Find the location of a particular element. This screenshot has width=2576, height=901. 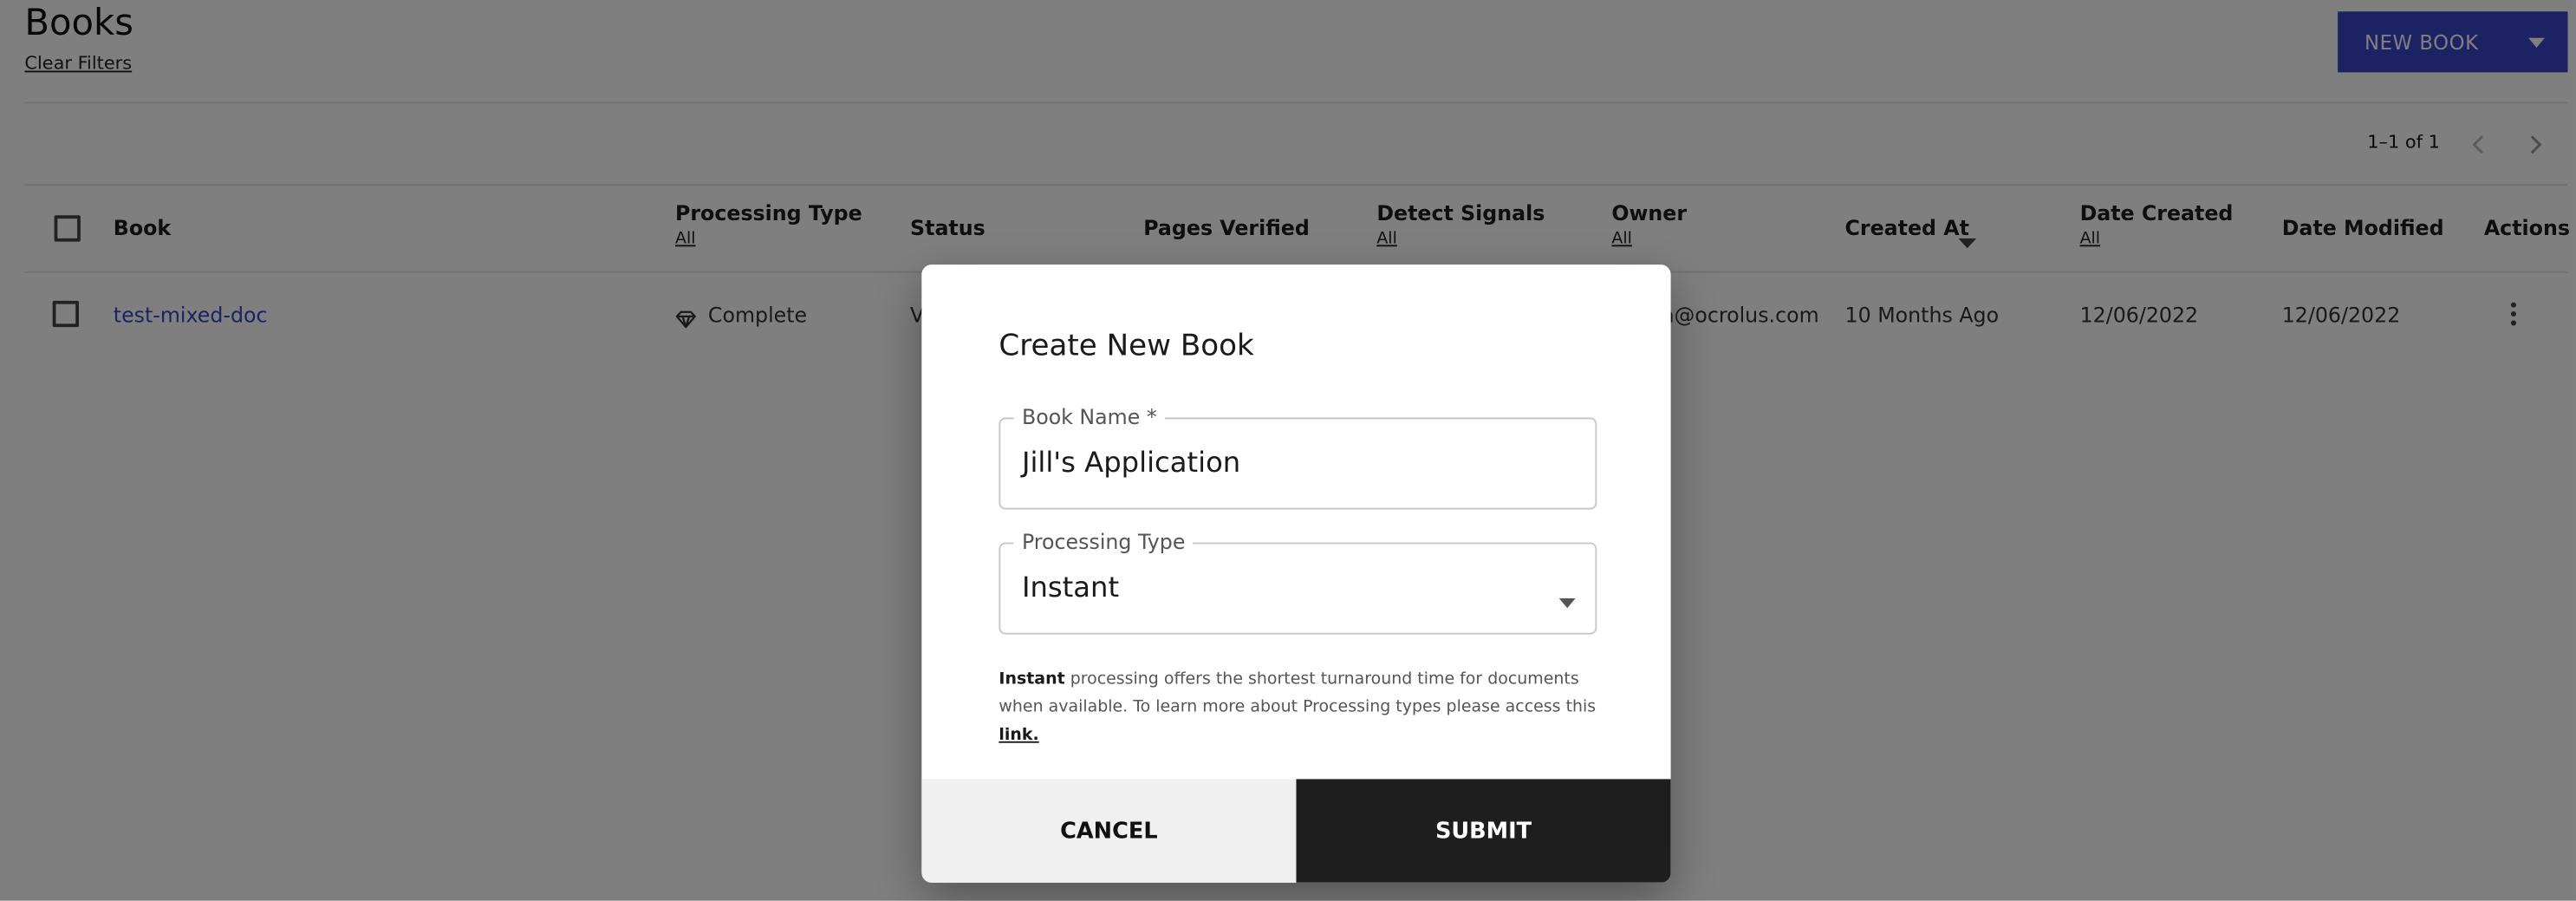

book-name-field: Book Name * Jill's Application is located at coordinates (1298, 457).